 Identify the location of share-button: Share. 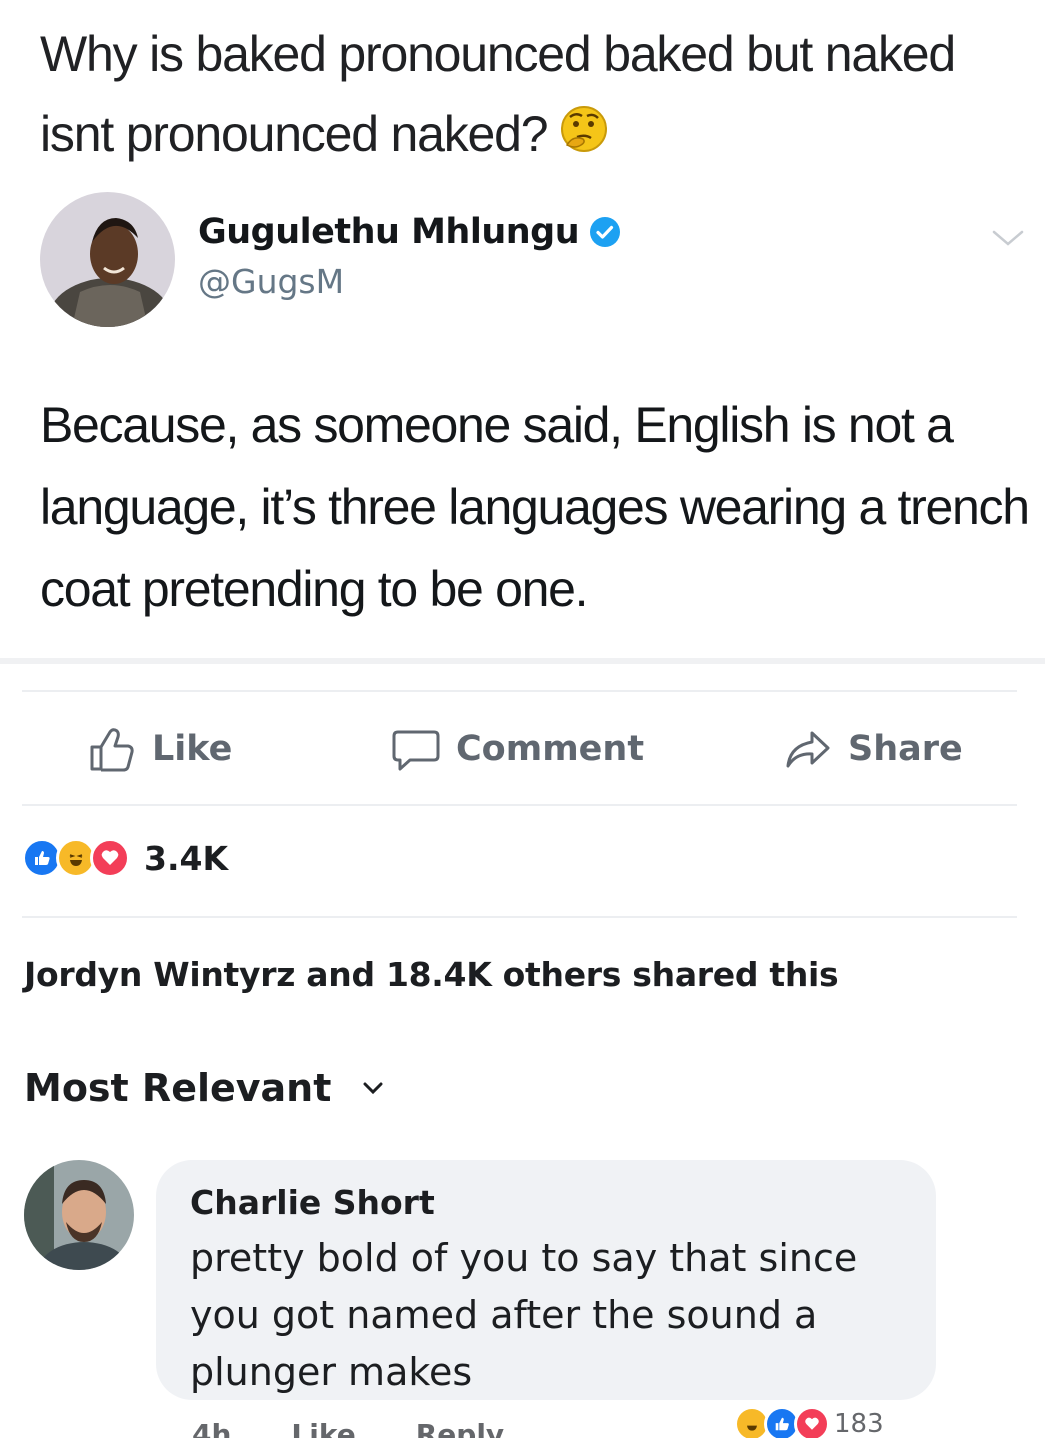
(872, 749).